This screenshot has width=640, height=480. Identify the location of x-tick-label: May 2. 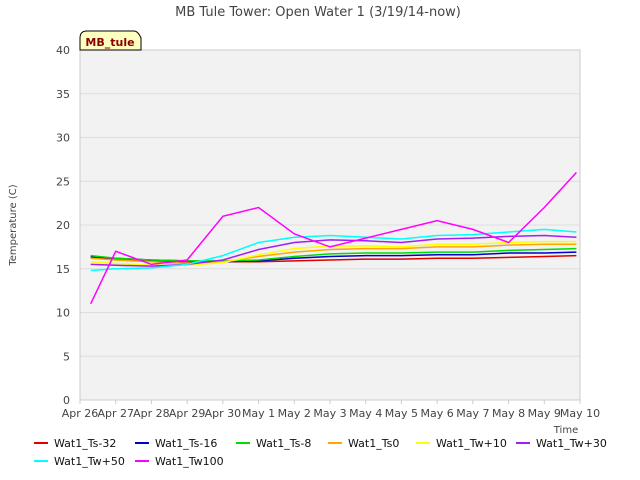
(294, 413).